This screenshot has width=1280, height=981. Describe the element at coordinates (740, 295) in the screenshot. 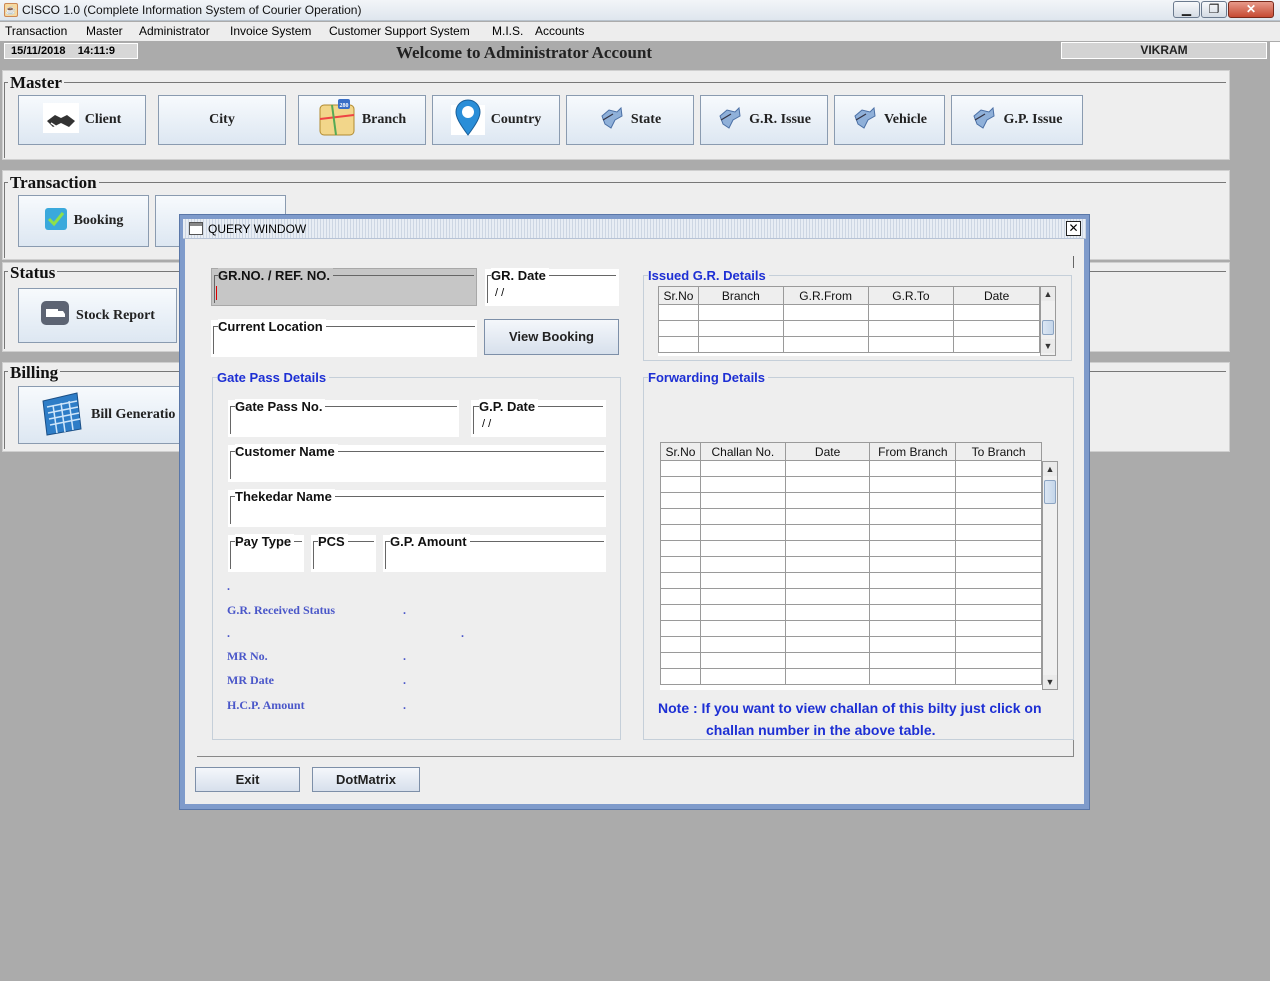

I see `col-branch: Branch` at that location.